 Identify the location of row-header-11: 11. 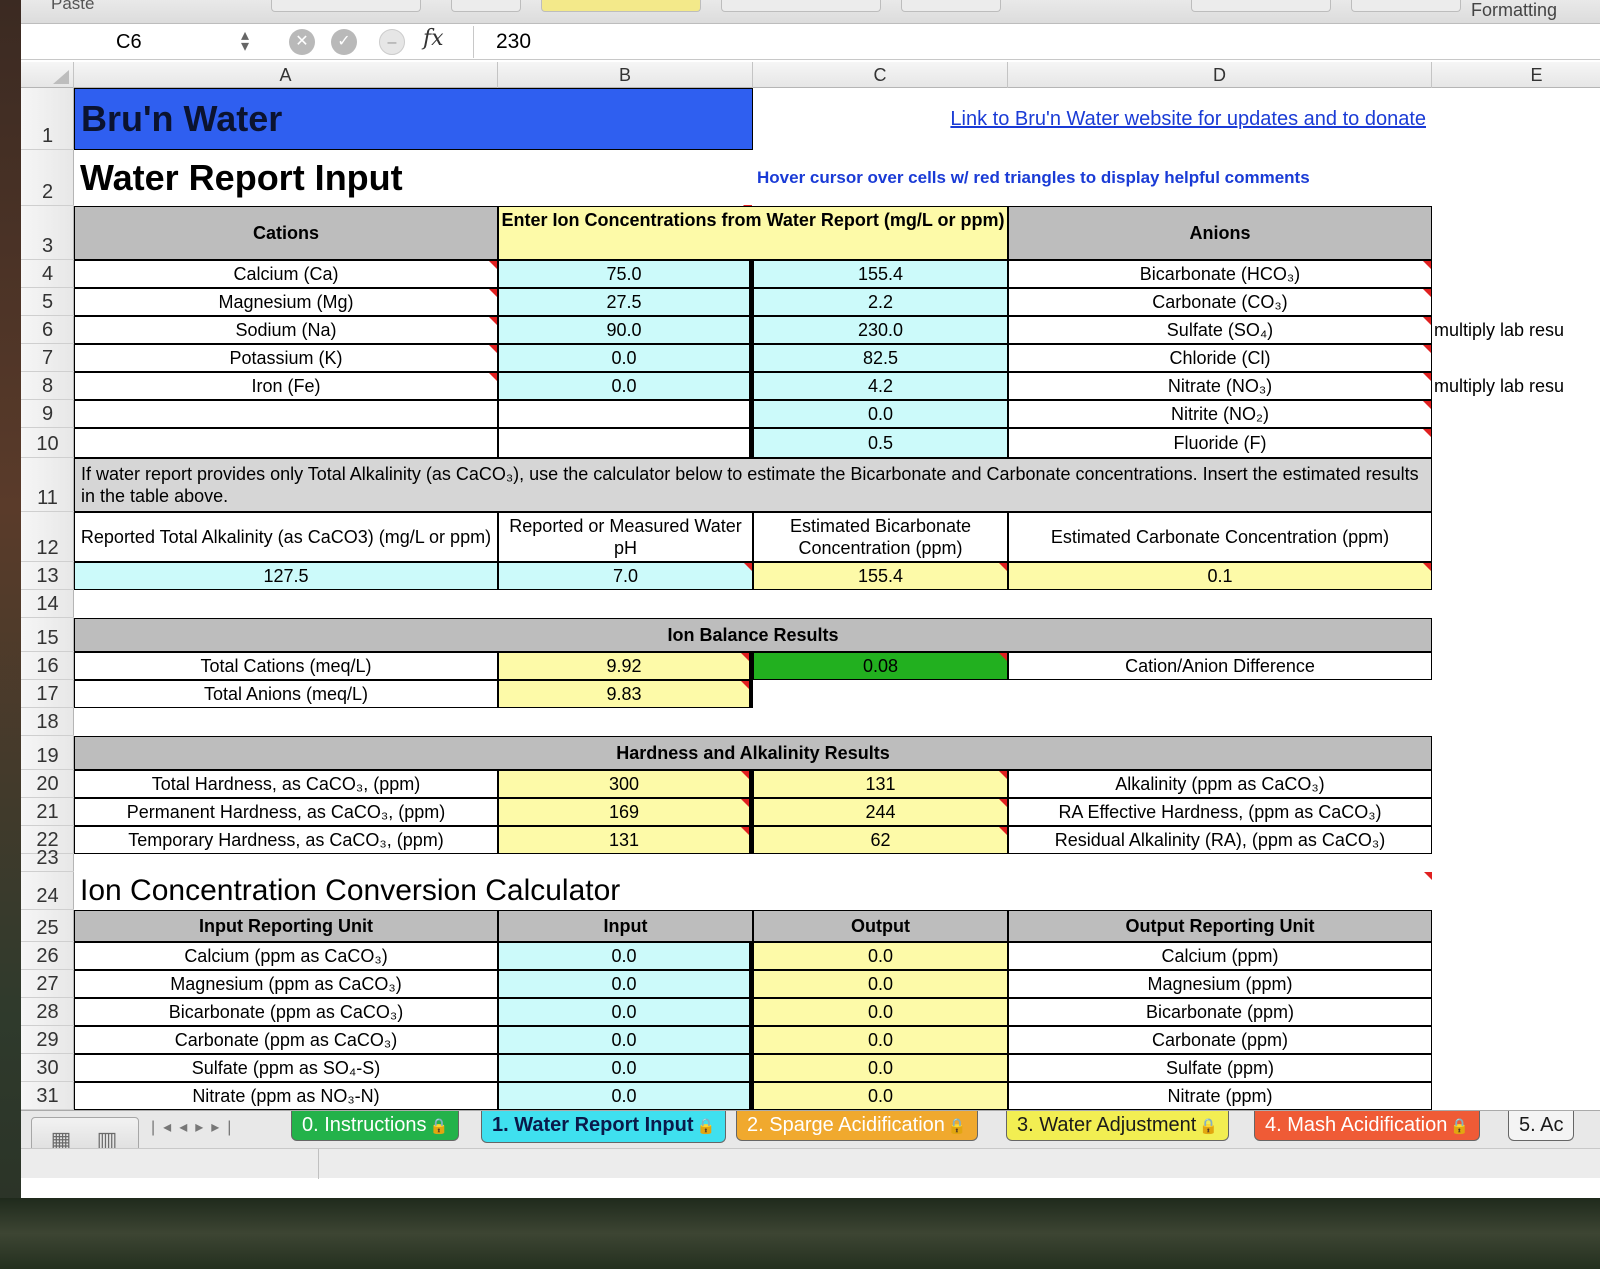
(47, 485).